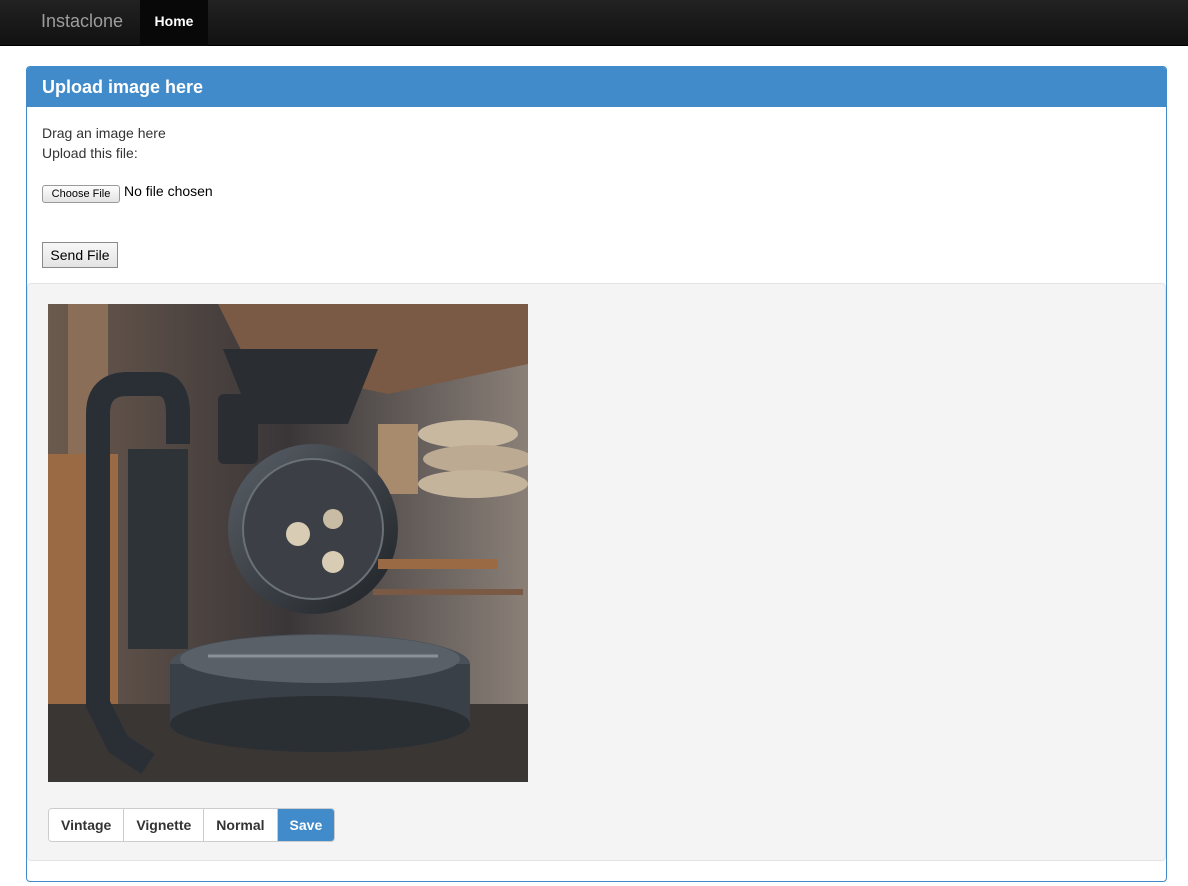 The image size is (1188, 886). What do you see at coordinates (174, 23) in the screenshot?
I see `nav-home-link: Home` at bounding box center [174, 23].